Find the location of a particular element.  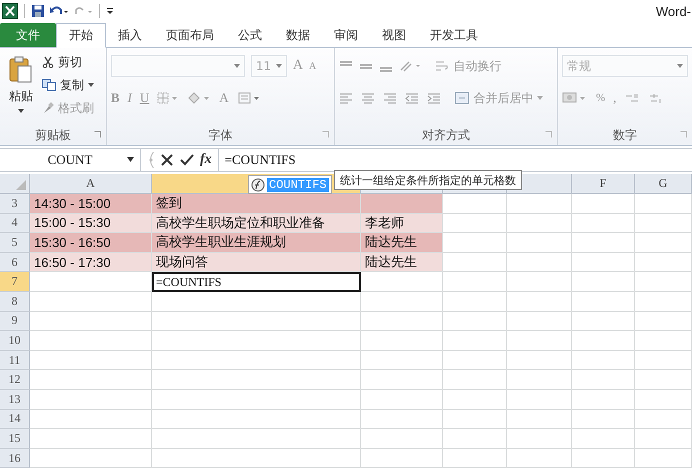

row-header: 15 is located at coordinates (15, 439).